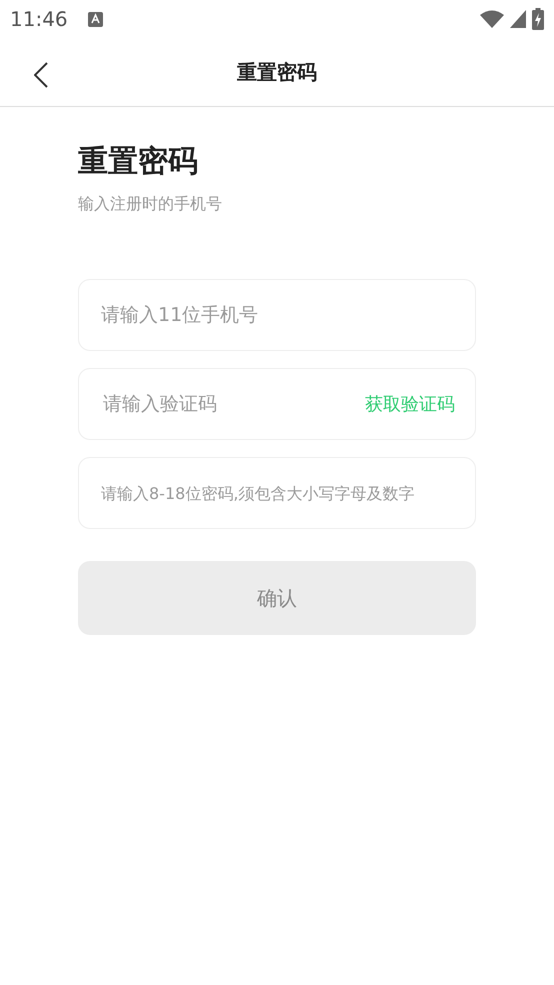  What do you see at coordinates (277, 315) in the screenshot?
I see `phone-field: 请输入11位手机号` at bounding box center [277, 315].